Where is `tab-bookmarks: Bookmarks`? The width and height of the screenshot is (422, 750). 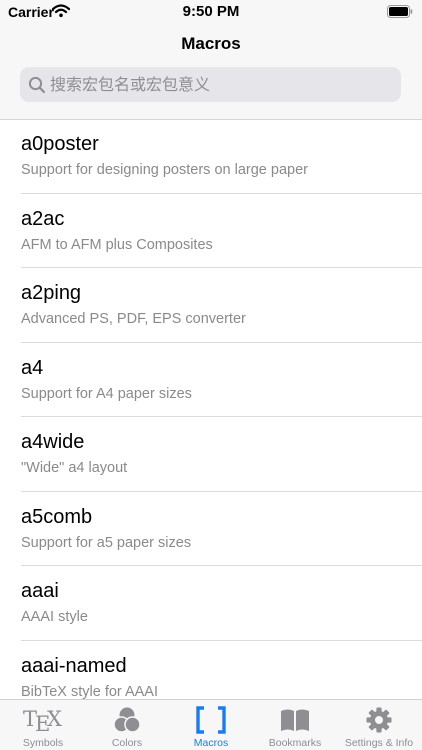 tab-bookmarks: Bookmarks is located at coordinates (295, 725).